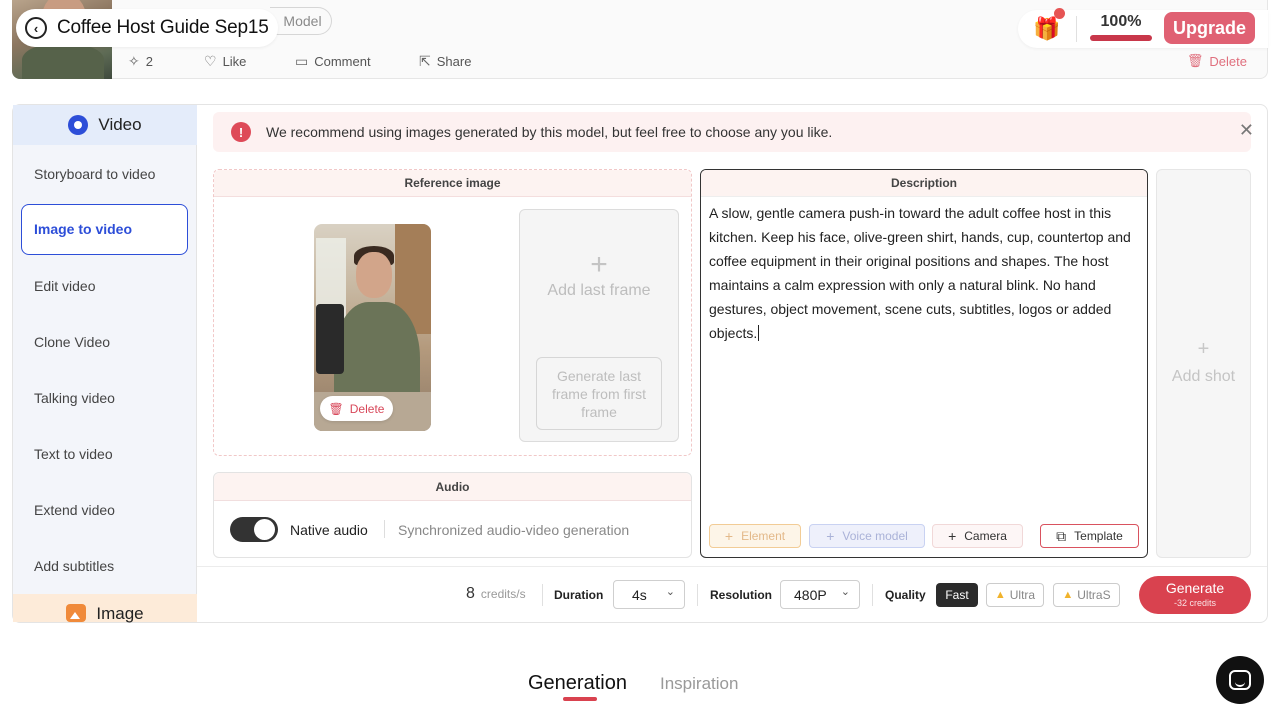 This screenshot has width=1280, height=720. I want to click on native-audio-toggle, so click(254, 529).